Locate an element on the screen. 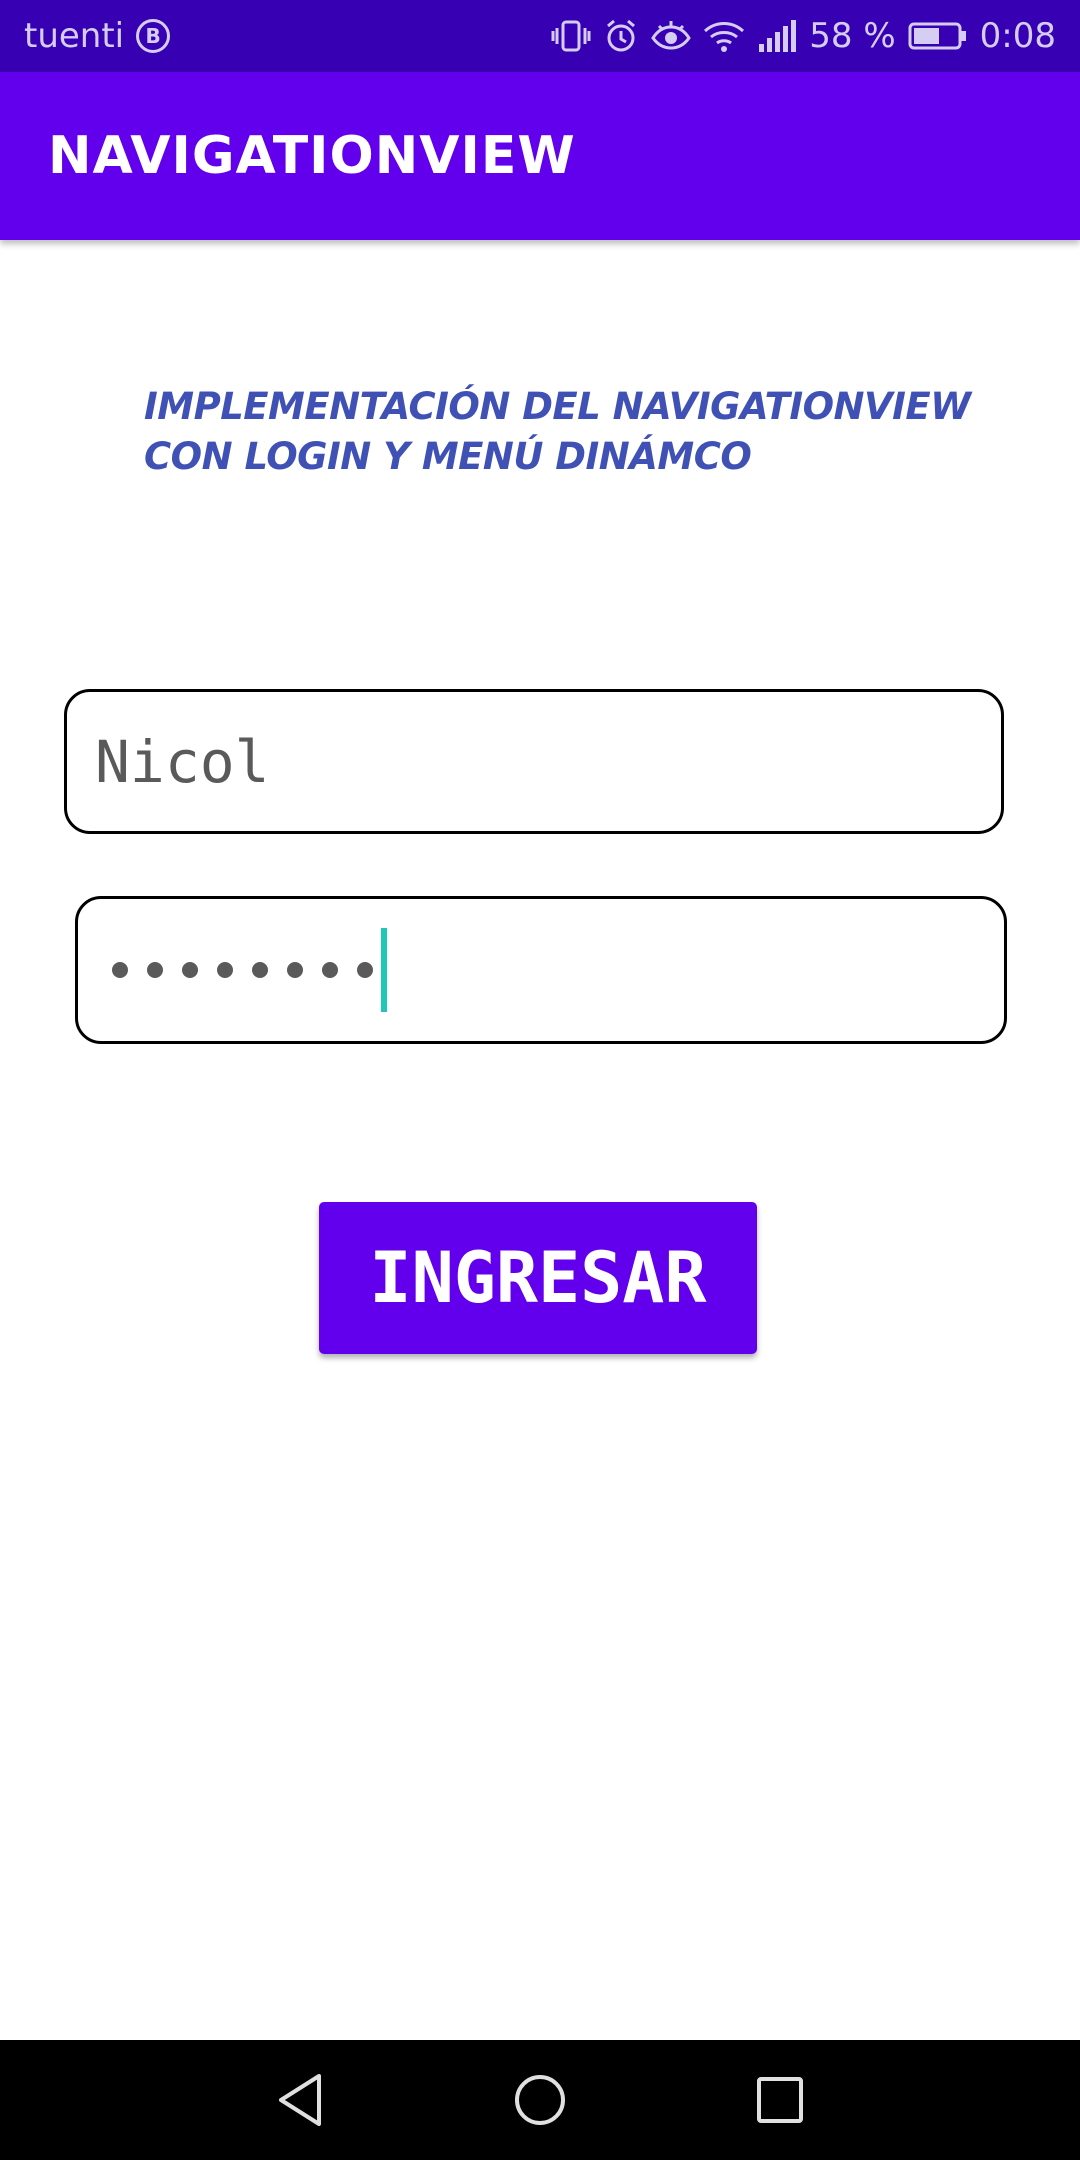 The image size is (1080, 2160). app-bar: NAVIGATIONVIEW is located at coordinates (540, 156).